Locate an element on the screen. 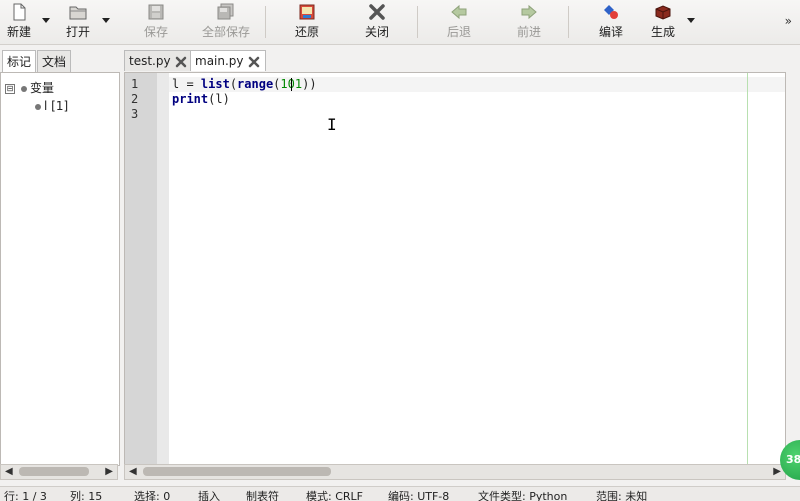 Image resolution: width=800 pixels, height=501 pixels. code-line: print(l) is located at coordinates (201, 99).